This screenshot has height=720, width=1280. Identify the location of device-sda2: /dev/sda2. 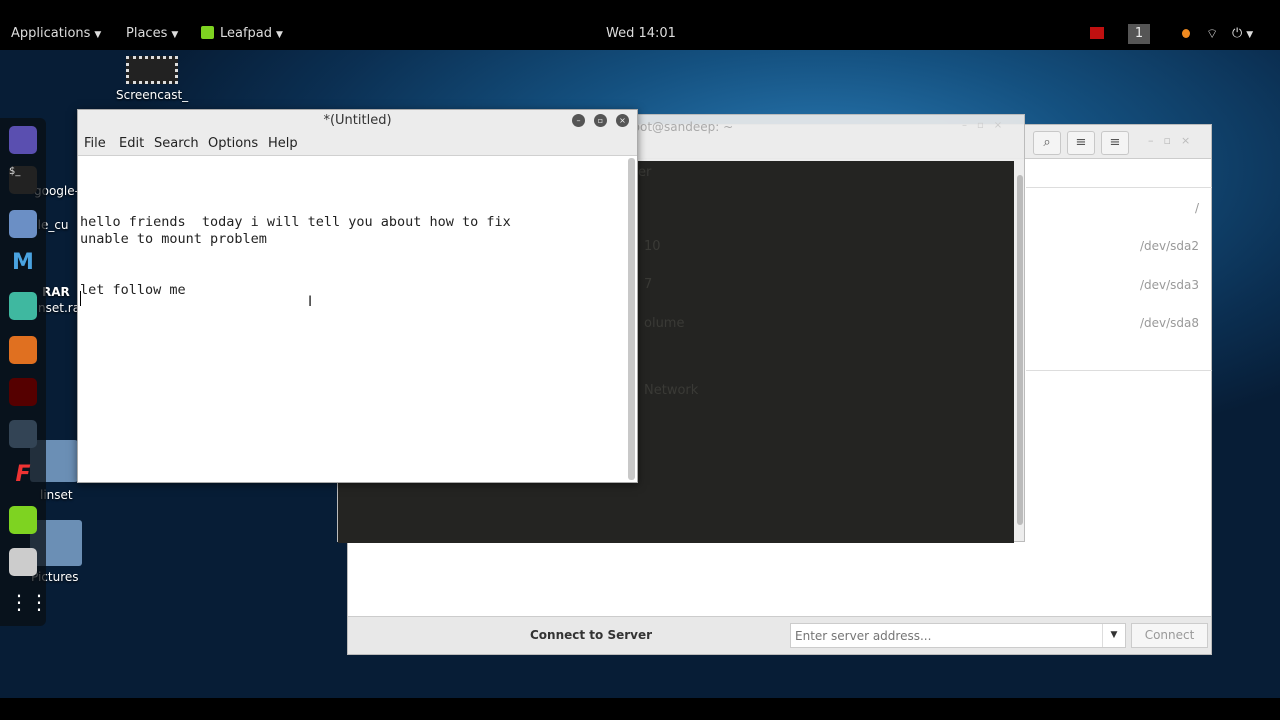
(1169, 246).